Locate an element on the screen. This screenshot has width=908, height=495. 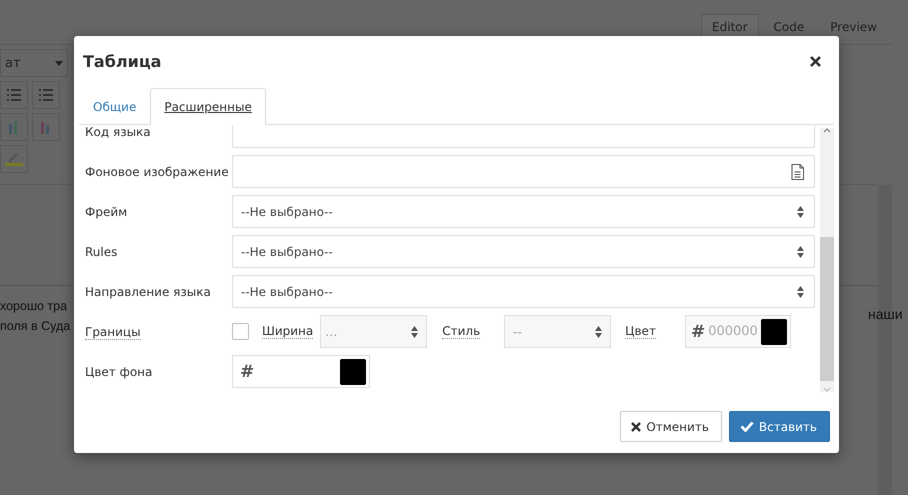
field-label: Направление языка is located at coordinates (148, 291).